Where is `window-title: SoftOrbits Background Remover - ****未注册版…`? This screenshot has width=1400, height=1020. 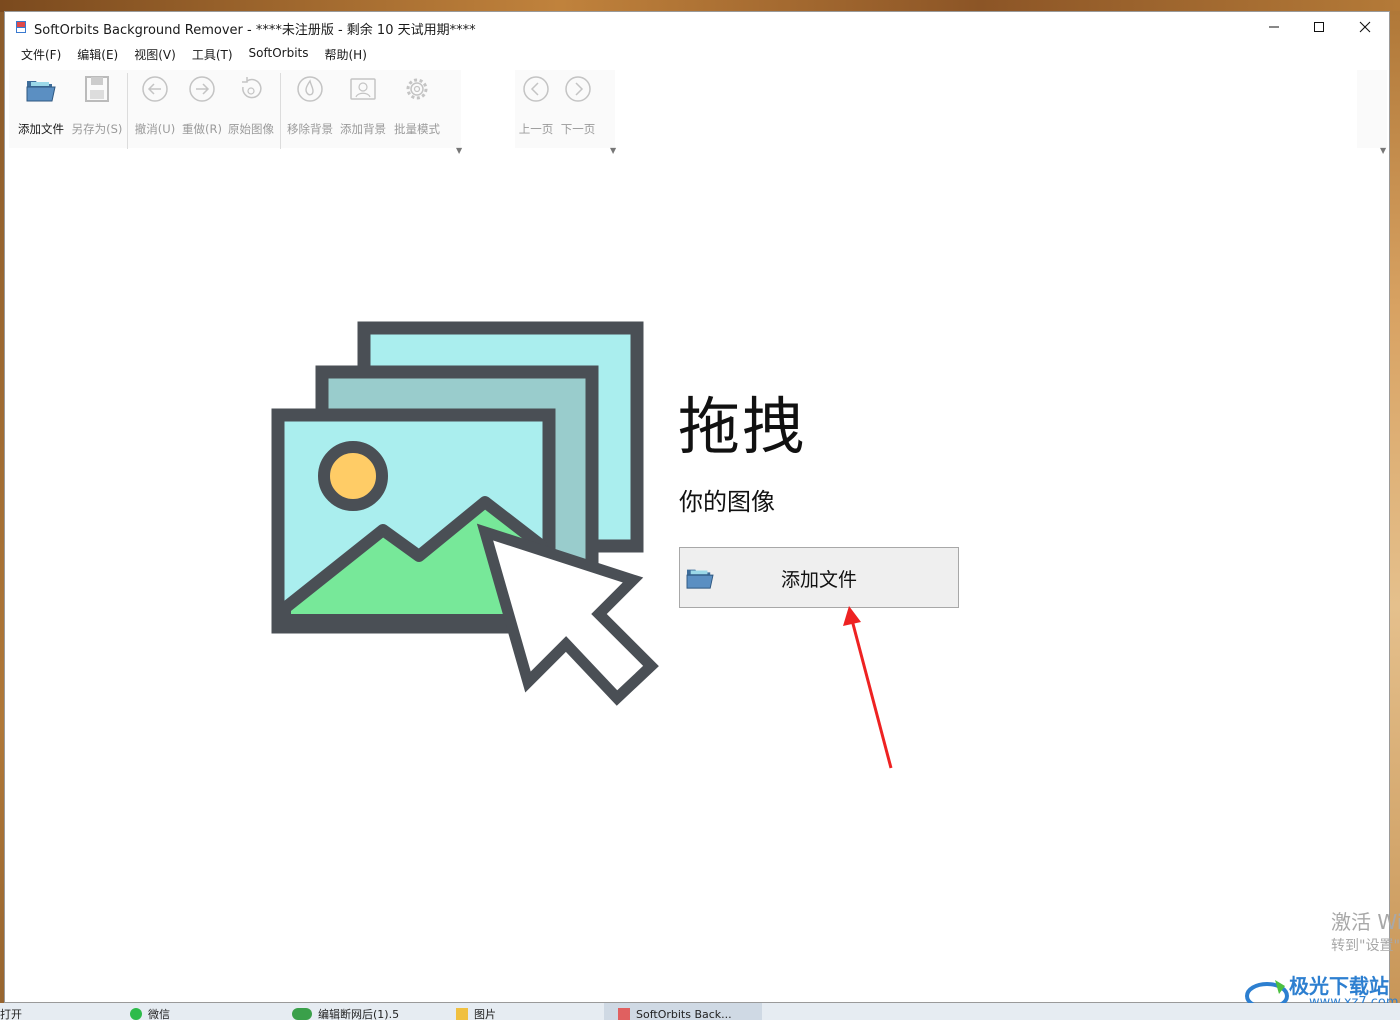 window-title: SoftOrbits Background Remover - ****未注册版… is located at coordinates (255, 30).